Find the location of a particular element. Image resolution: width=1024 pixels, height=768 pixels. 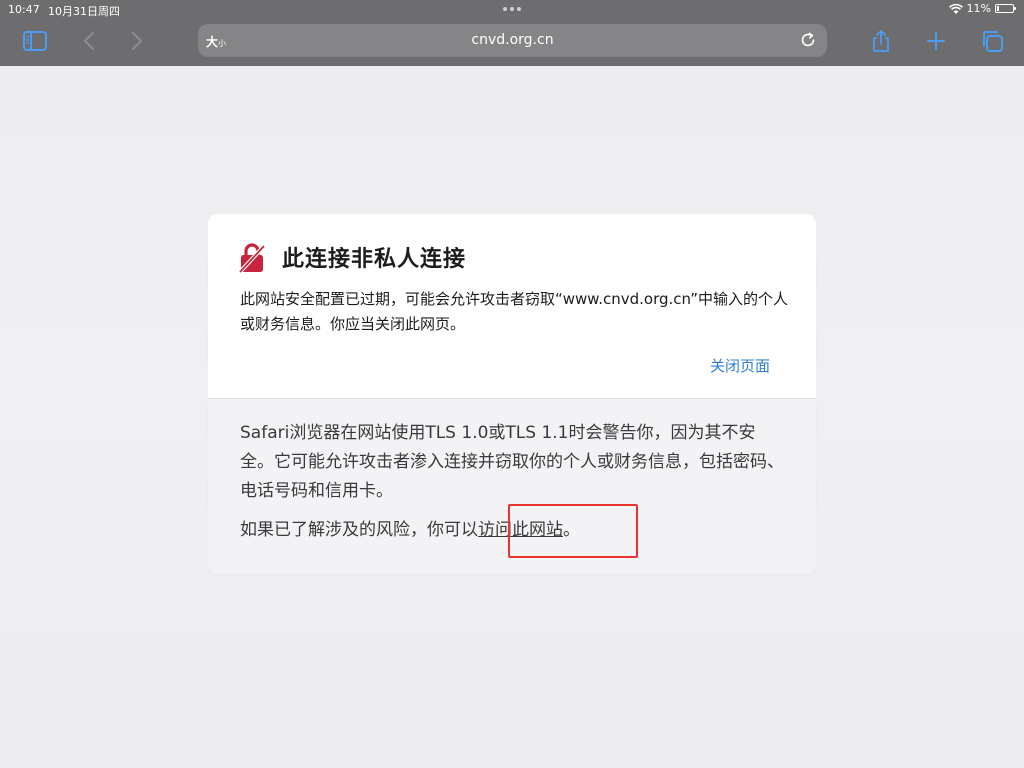

reload-icon is located at coordinates (808, 40).